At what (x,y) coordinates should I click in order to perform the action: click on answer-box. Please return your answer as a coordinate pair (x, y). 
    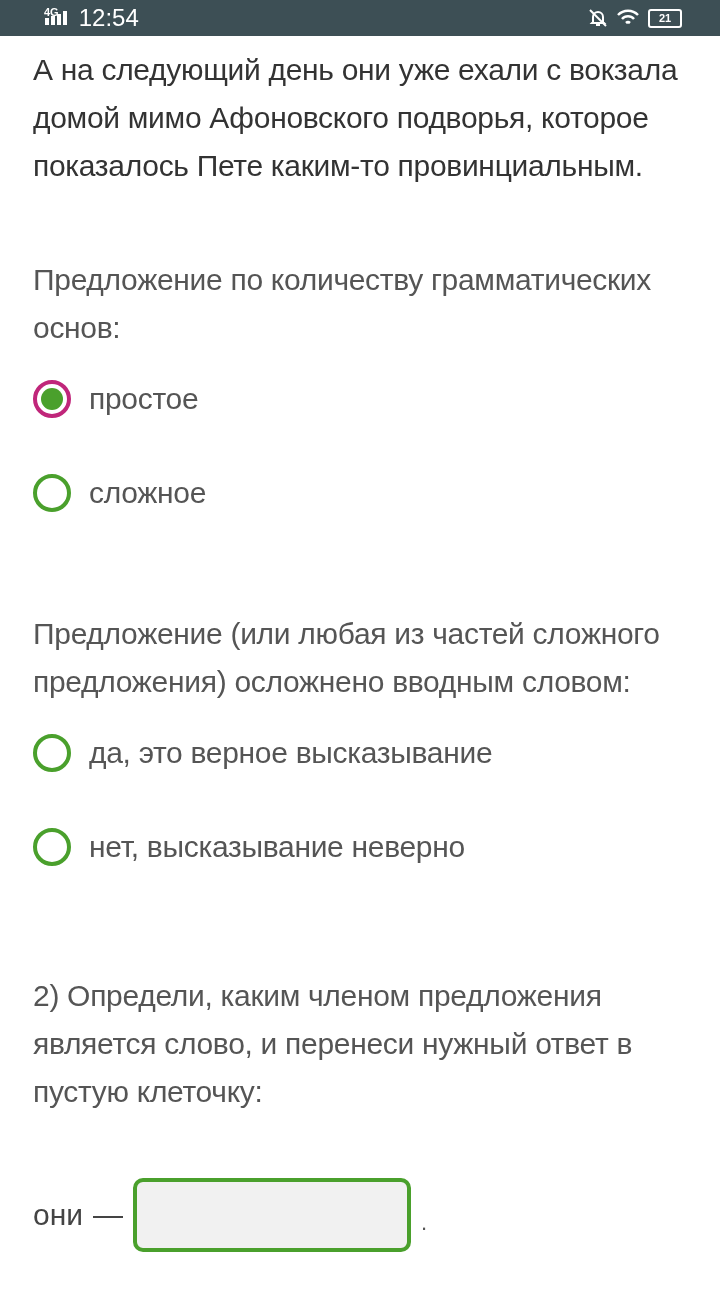
    Looking at the image, I should click on (272, 1215).